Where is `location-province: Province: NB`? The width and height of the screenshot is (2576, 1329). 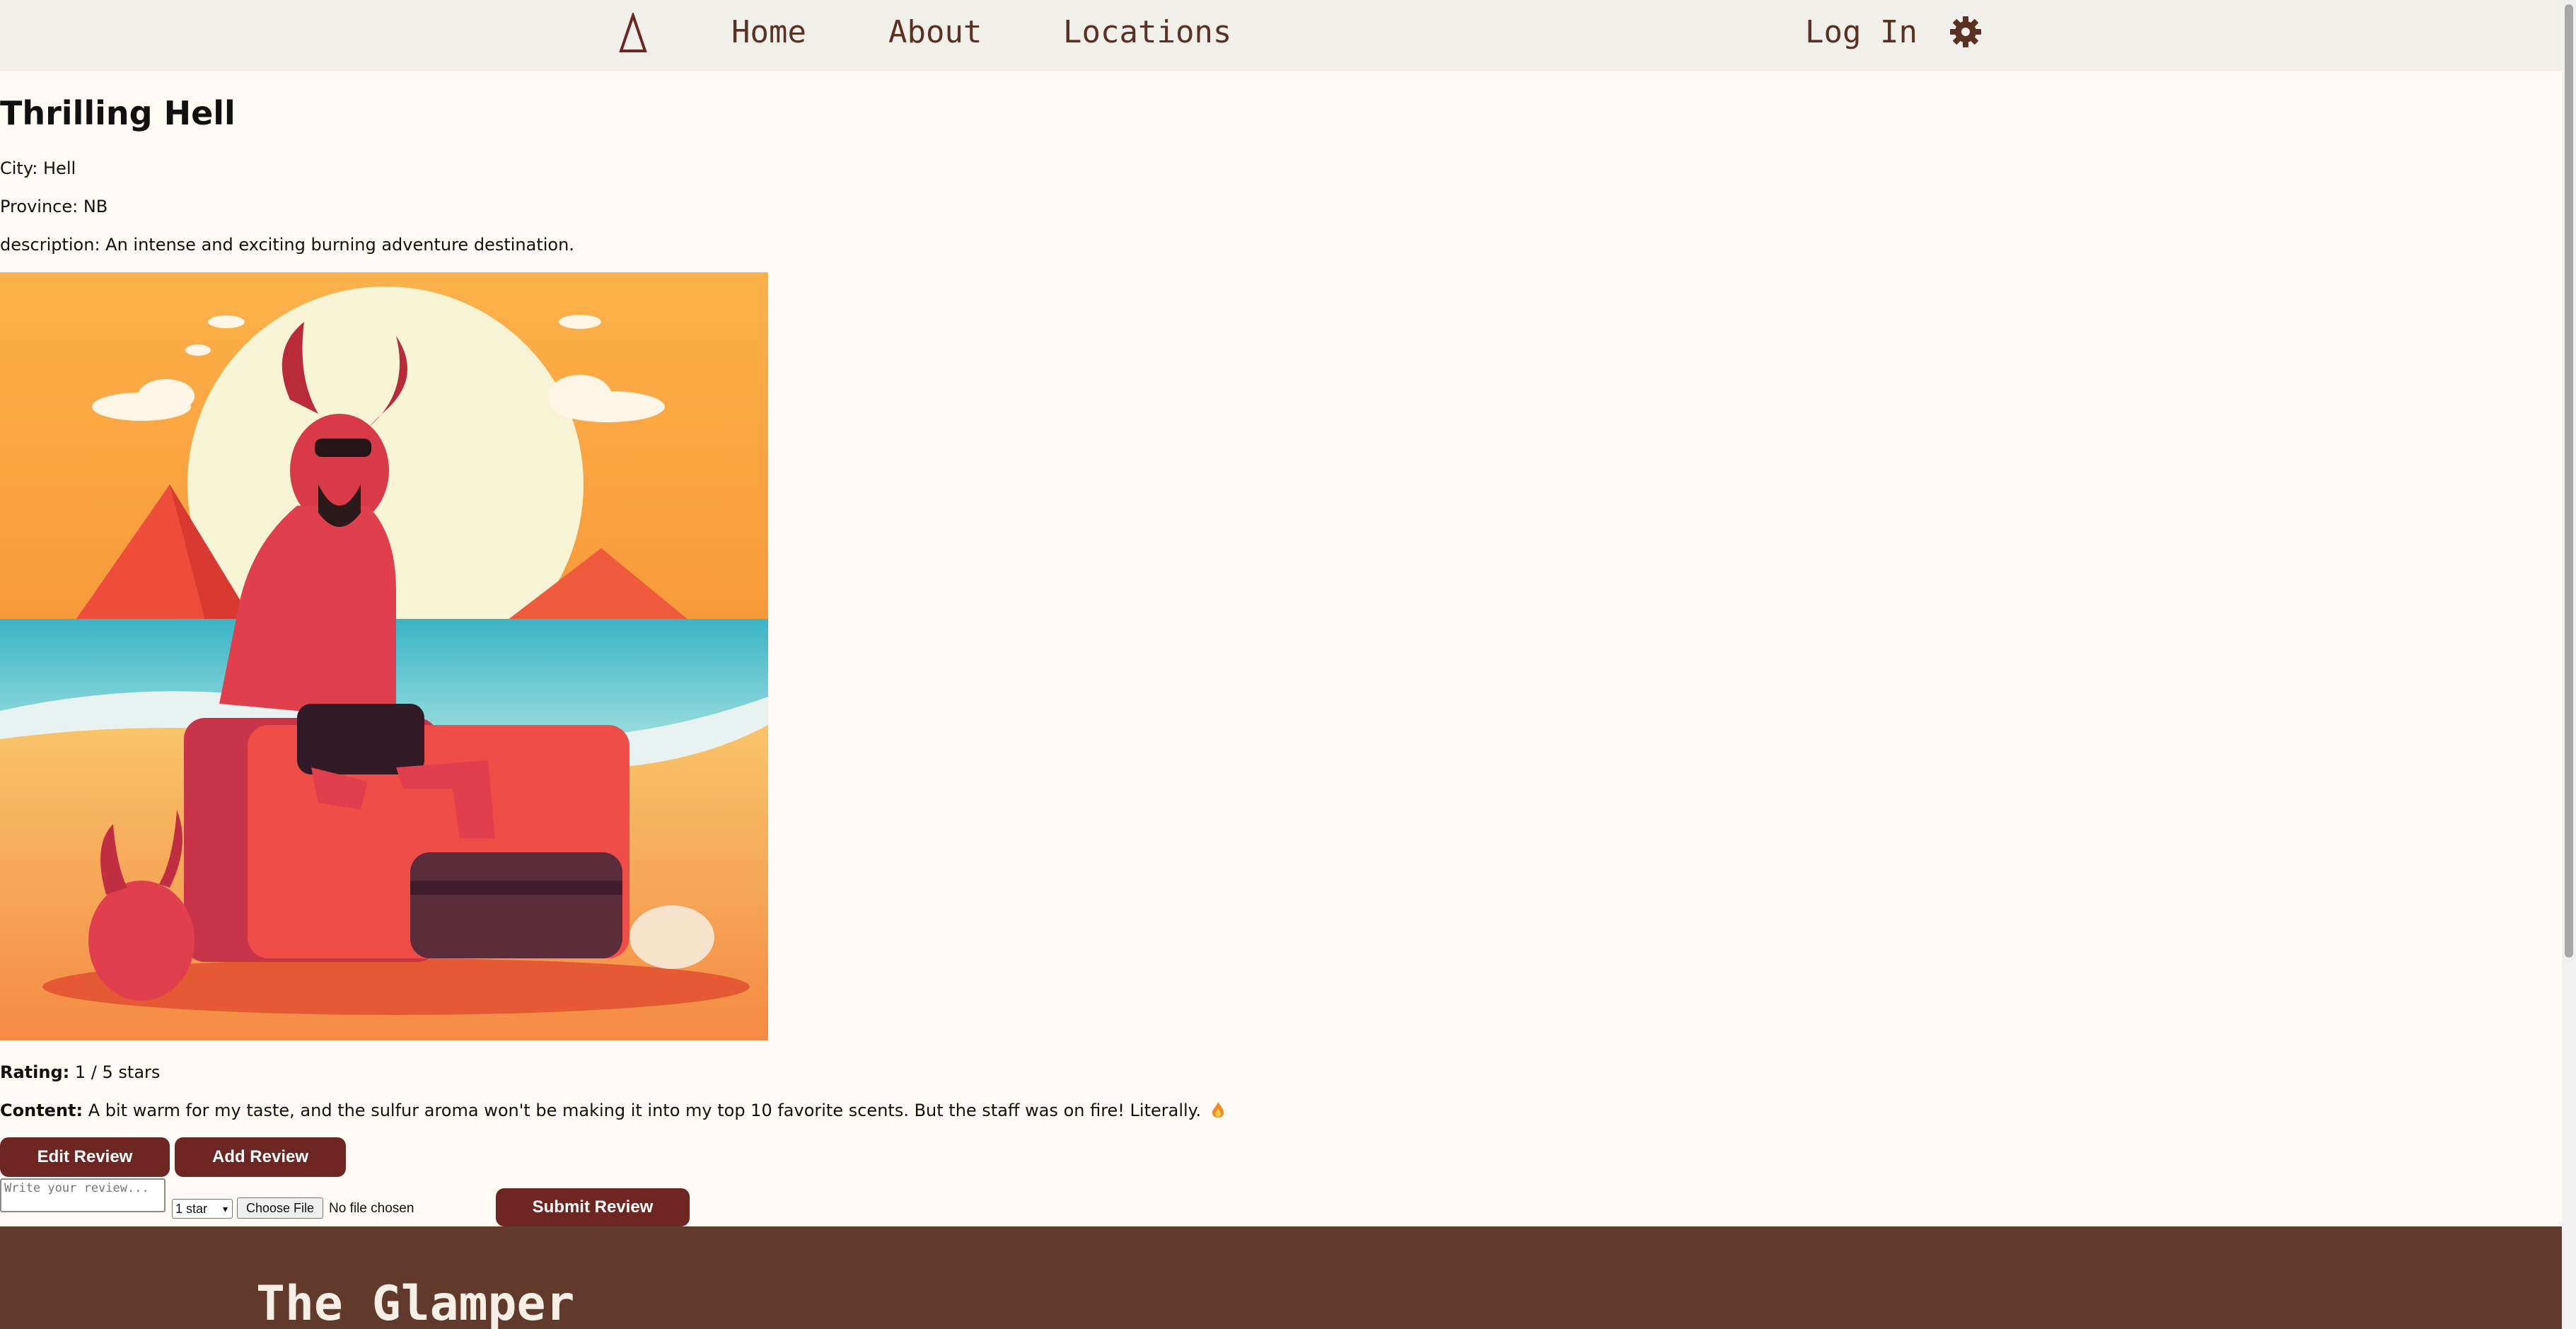 location-province: Province: NB is located at coordinates (54, 207).